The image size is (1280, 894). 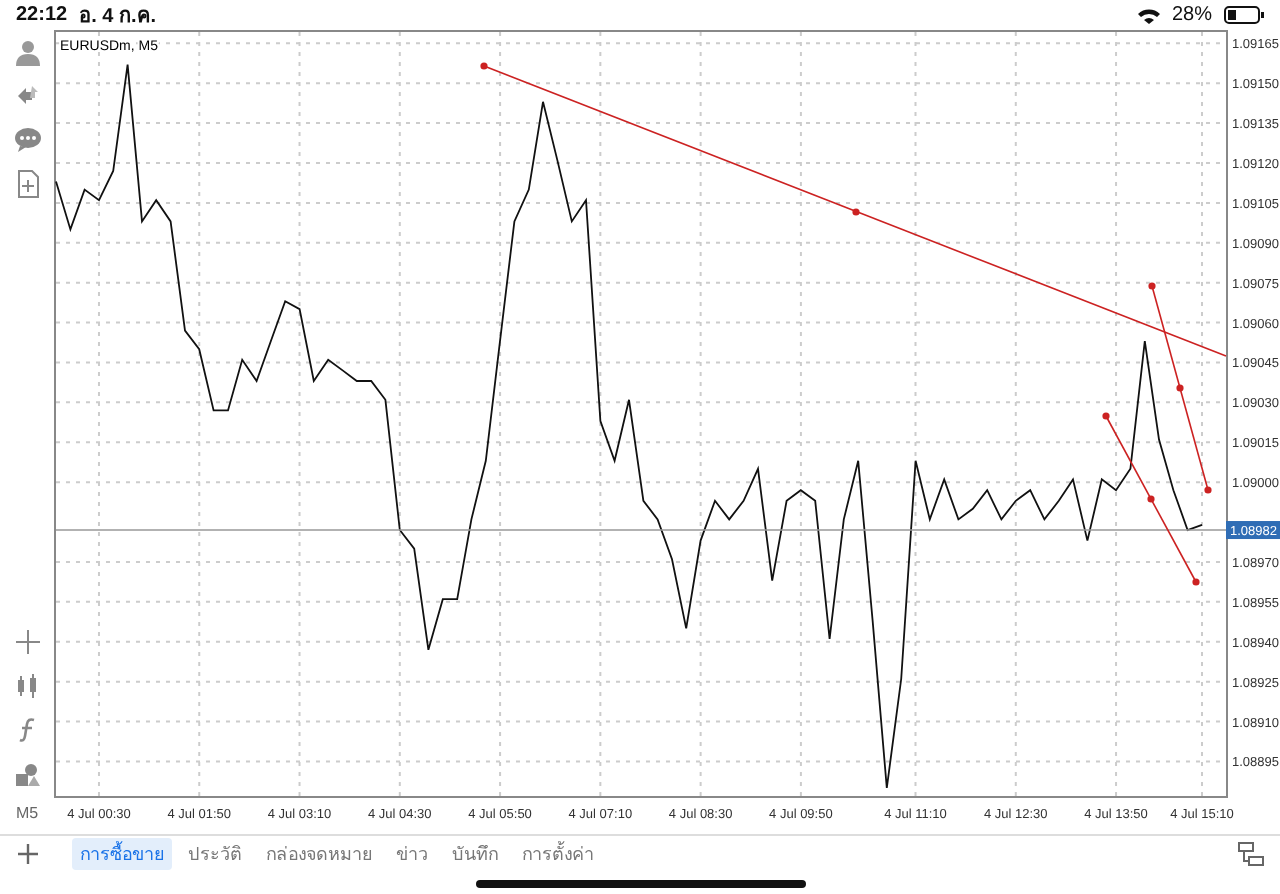 I want to click on home-indicator, so click(x=640, y=883).